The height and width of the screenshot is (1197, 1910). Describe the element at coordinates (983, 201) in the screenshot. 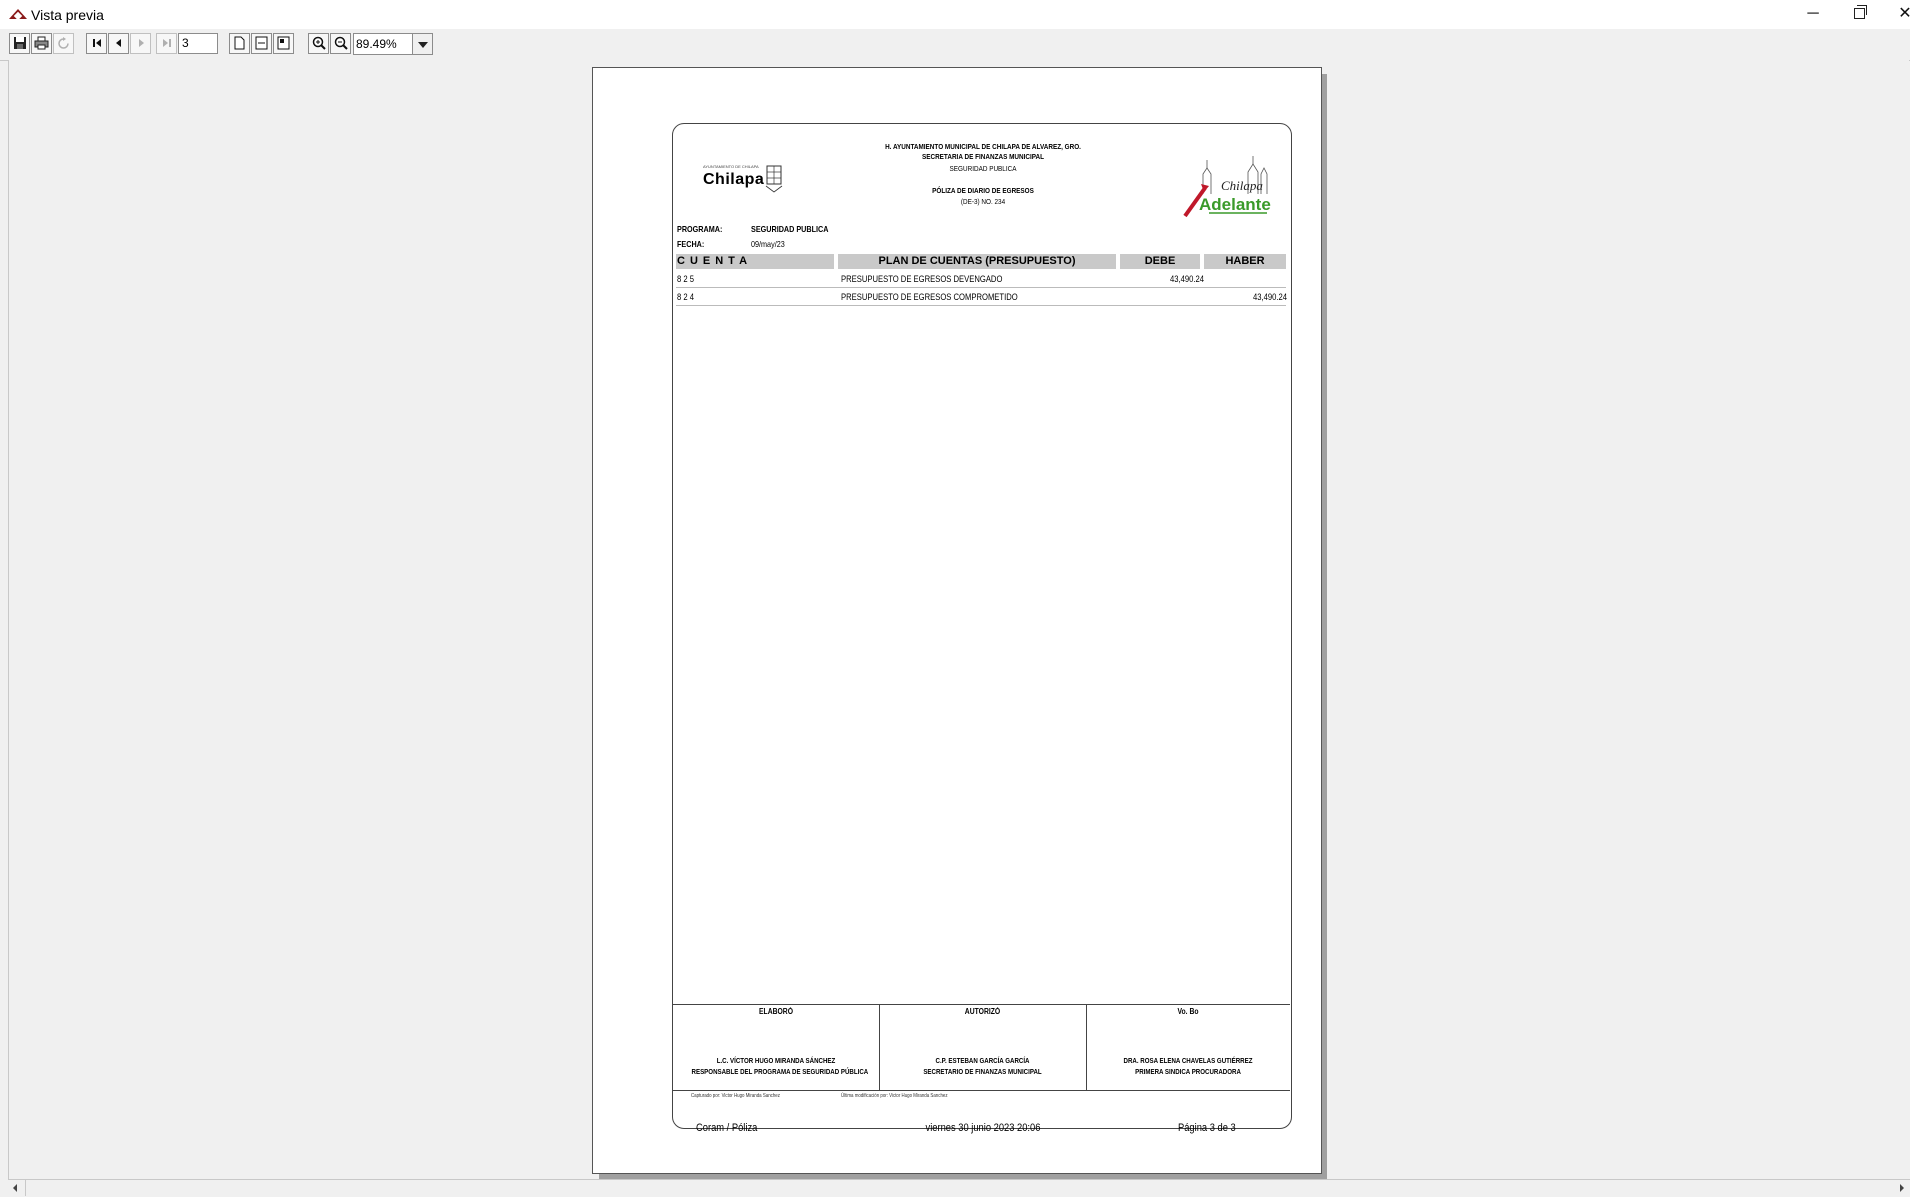

I see `header-line-5: (DE-3) NO. 234` at that location.